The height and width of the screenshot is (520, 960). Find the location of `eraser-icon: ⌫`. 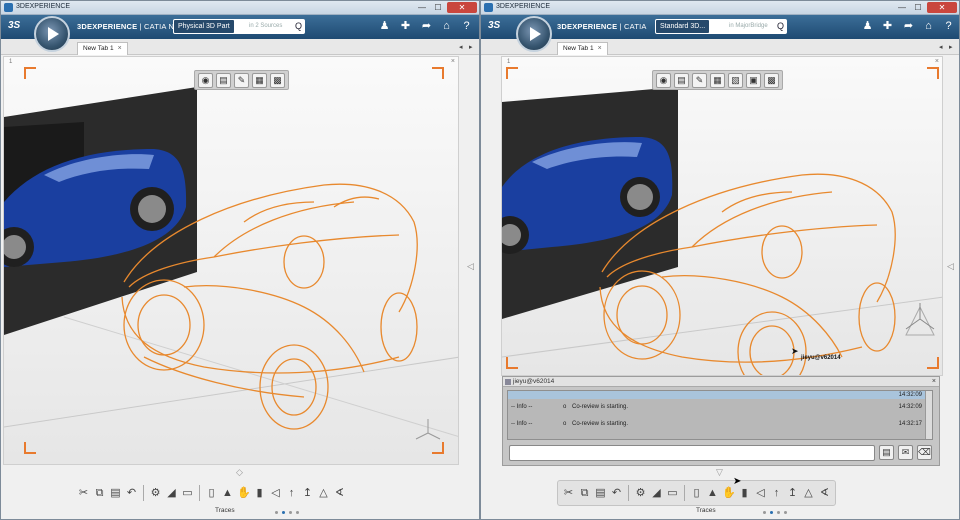

eraser-icon: ⌫ is located at coordinates (924, 452).